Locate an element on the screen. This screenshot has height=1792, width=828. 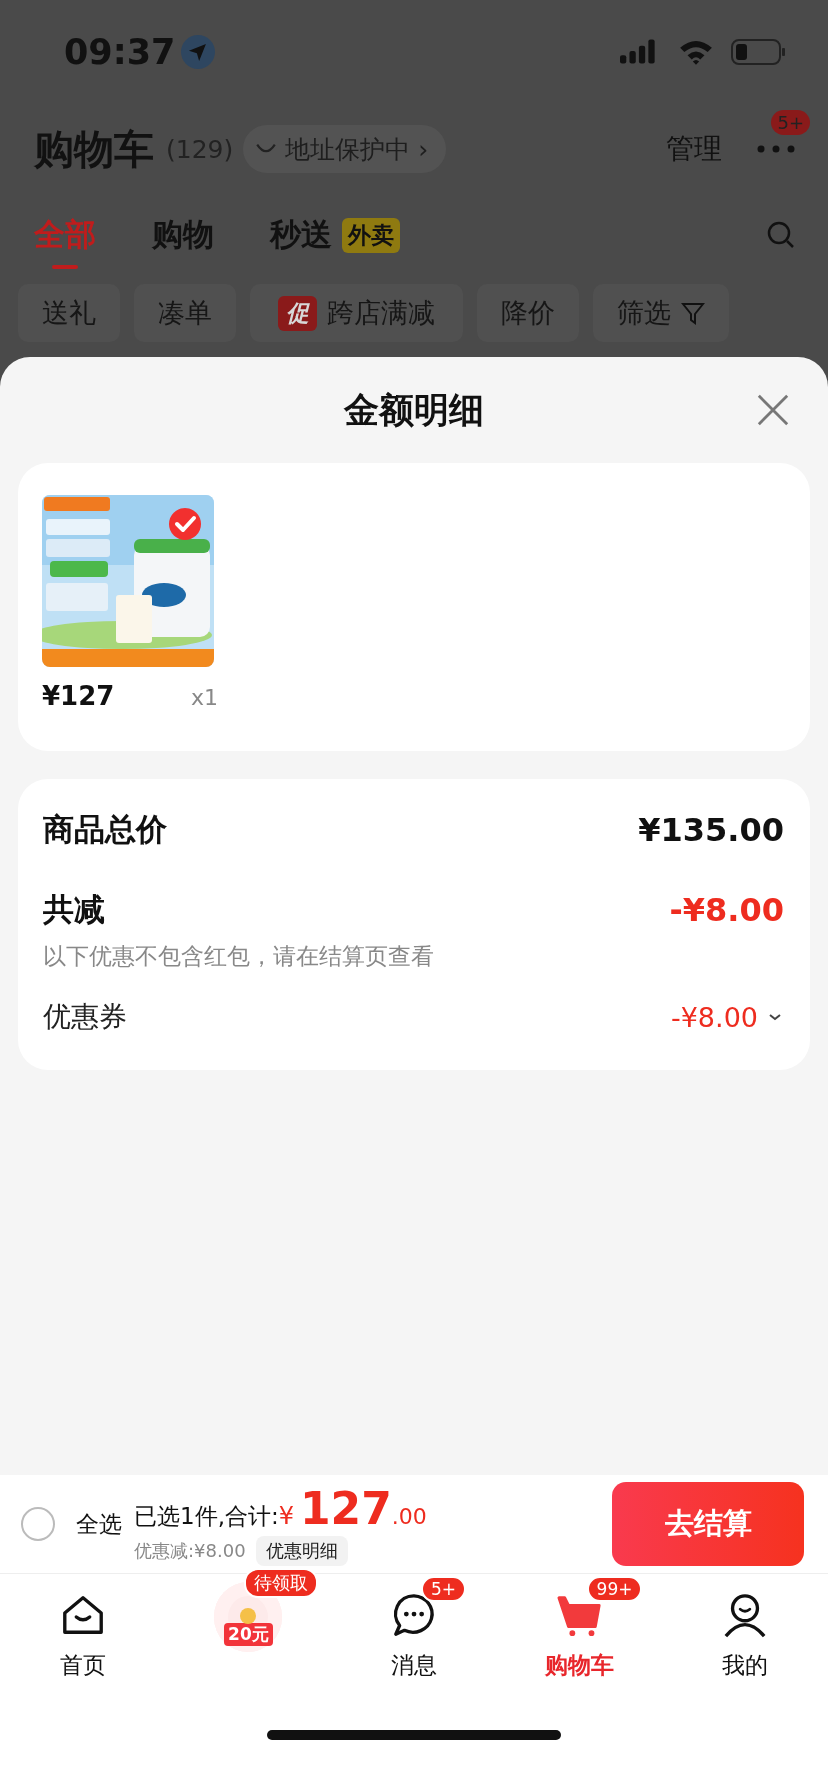
total-price: ¥135.00 is located at coordinates (711, 830).